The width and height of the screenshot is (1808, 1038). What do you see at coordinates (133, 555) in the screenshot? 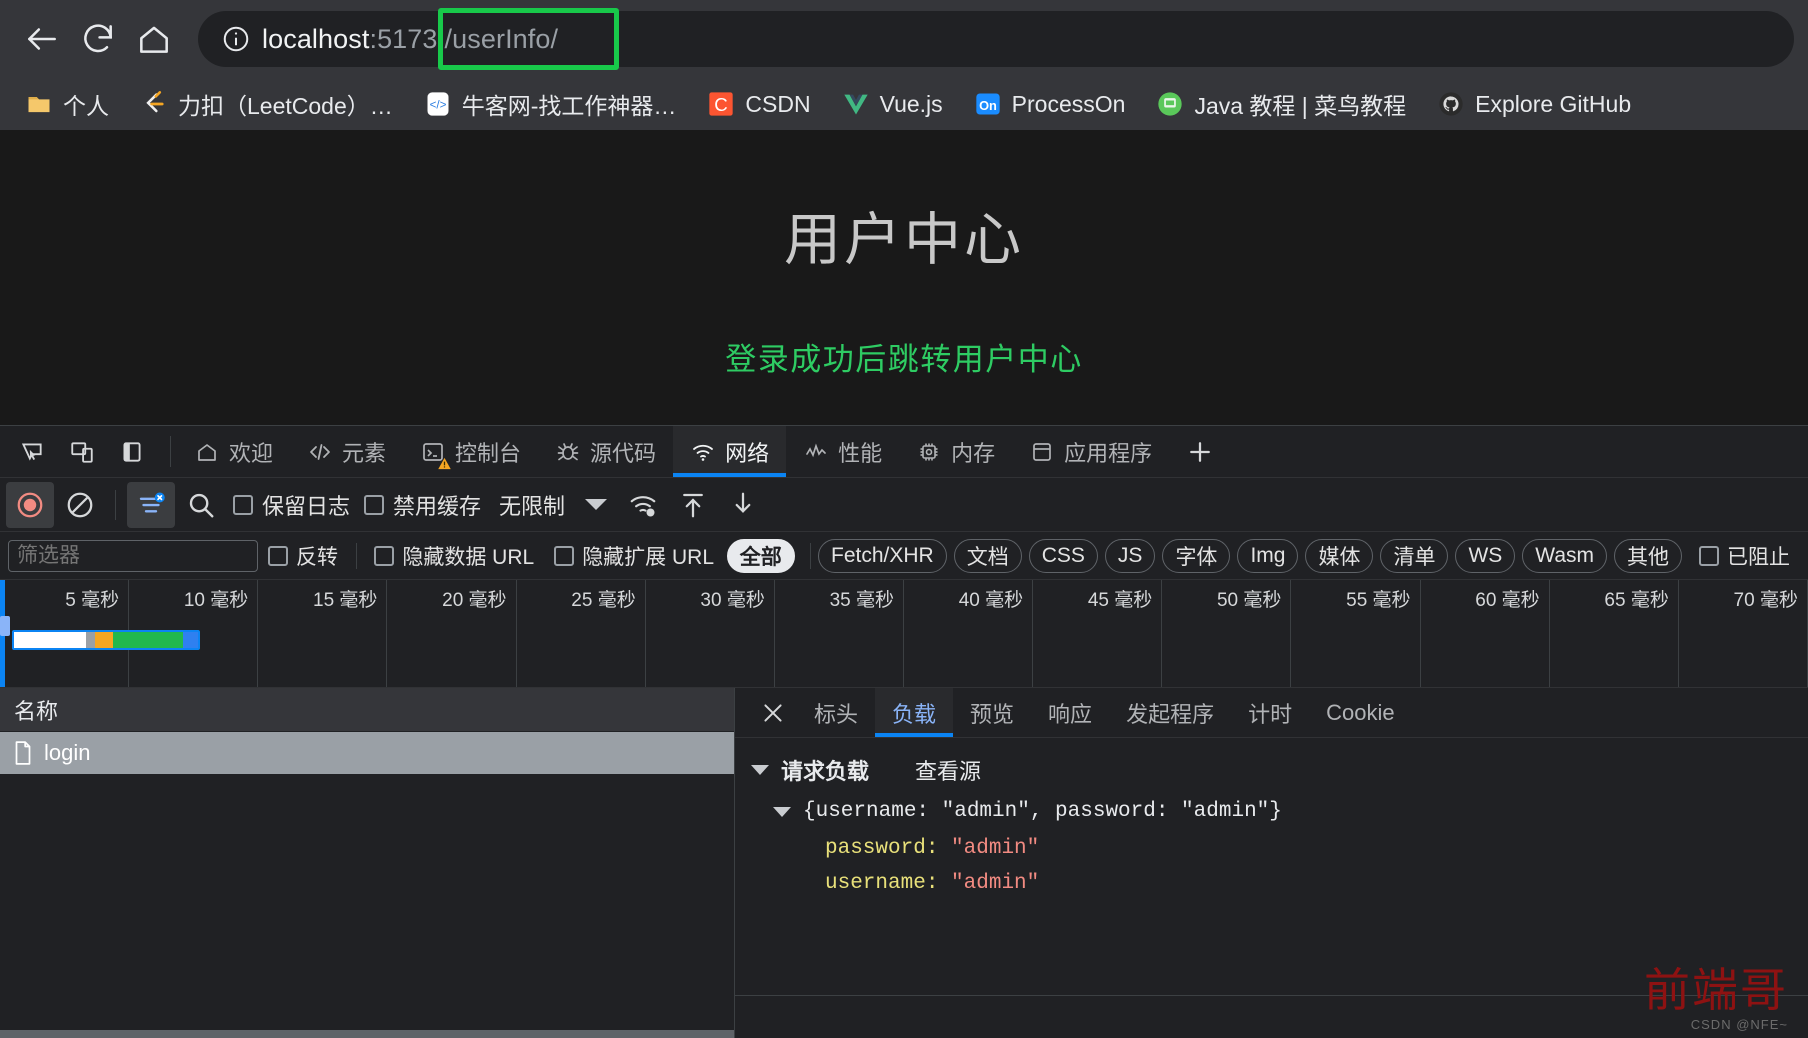
I see `filter-input` at bounding box center [133, 555].